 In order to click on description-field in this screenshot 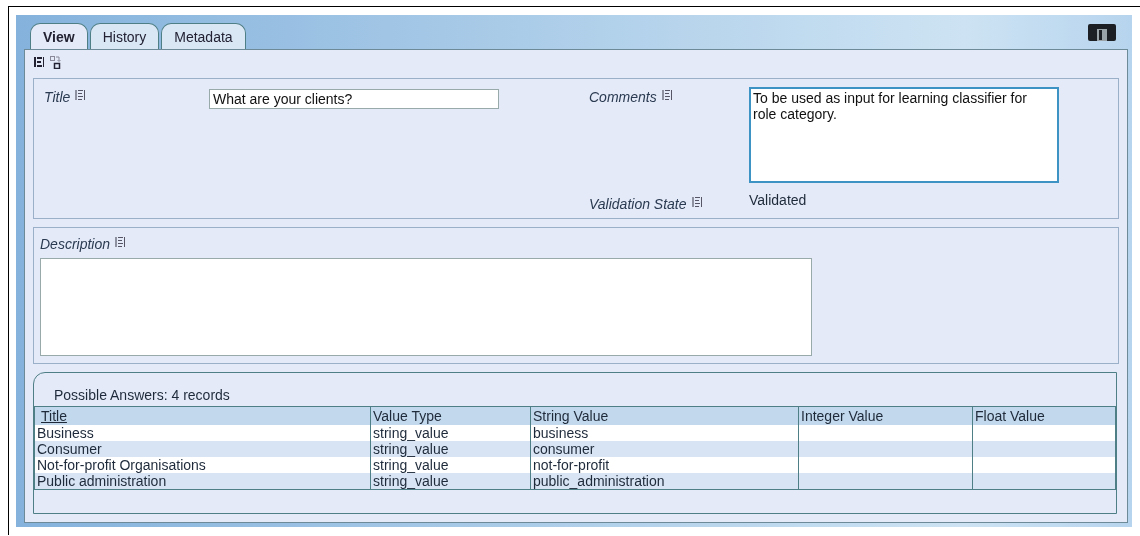, I will do `click(426, 307)`.